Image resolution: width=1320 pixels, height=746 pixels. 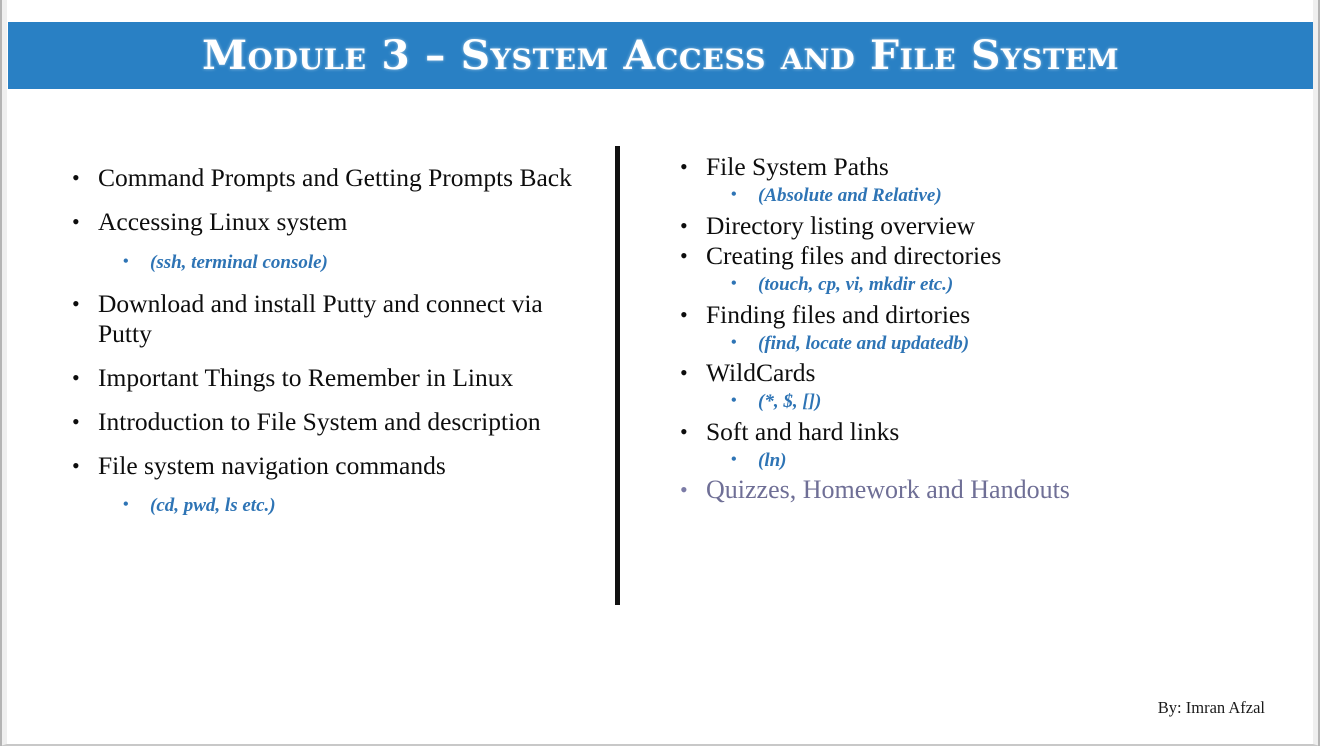 I want to click on bullet-item: • File system navigation commands, so click(x=328, y=466).